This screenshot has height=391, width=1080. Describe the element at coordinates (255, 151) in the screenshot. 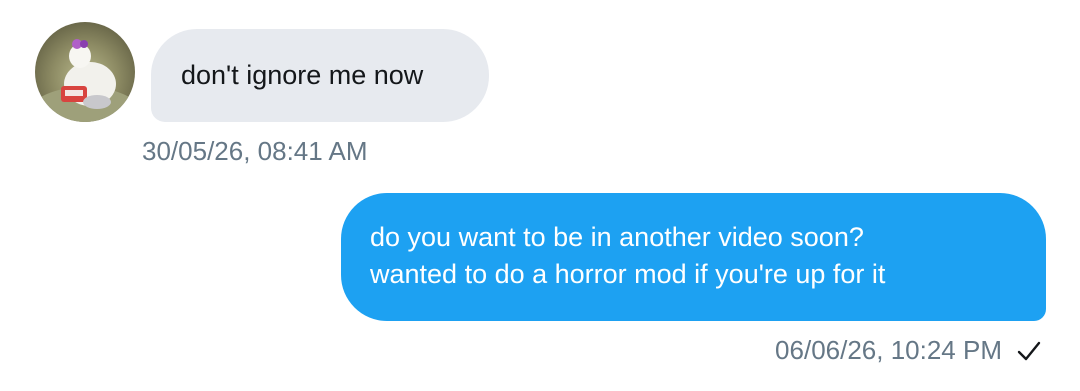

I see `incoming-message-timestamp: 30/05/26, 08:41 AM` at that location.